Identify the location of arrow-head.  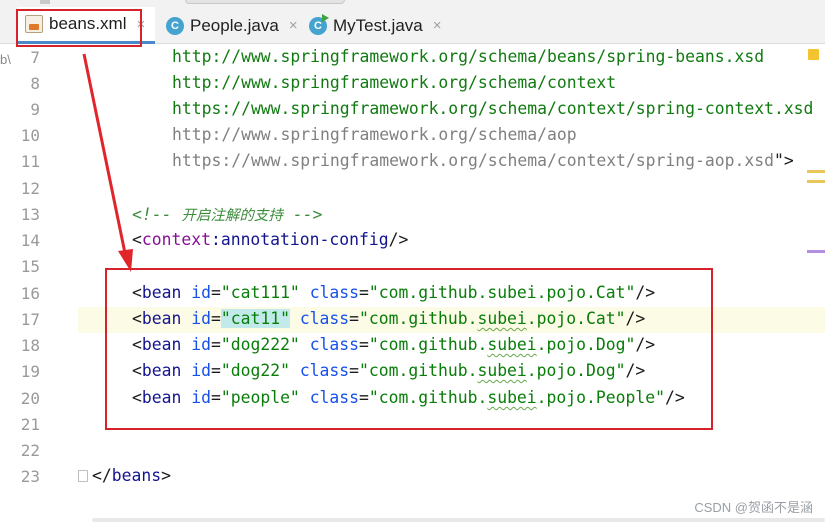
(125, 260).